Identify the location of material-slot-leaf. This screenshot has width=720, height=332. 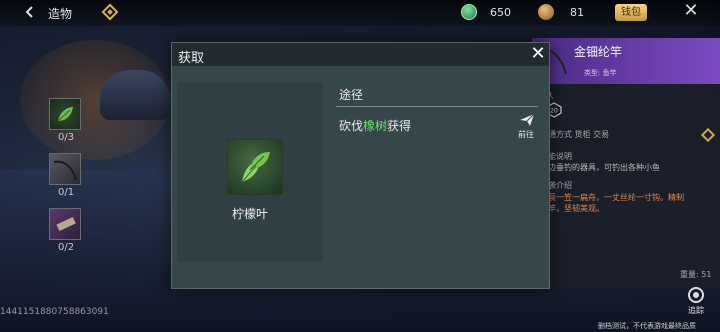
(65, 114).